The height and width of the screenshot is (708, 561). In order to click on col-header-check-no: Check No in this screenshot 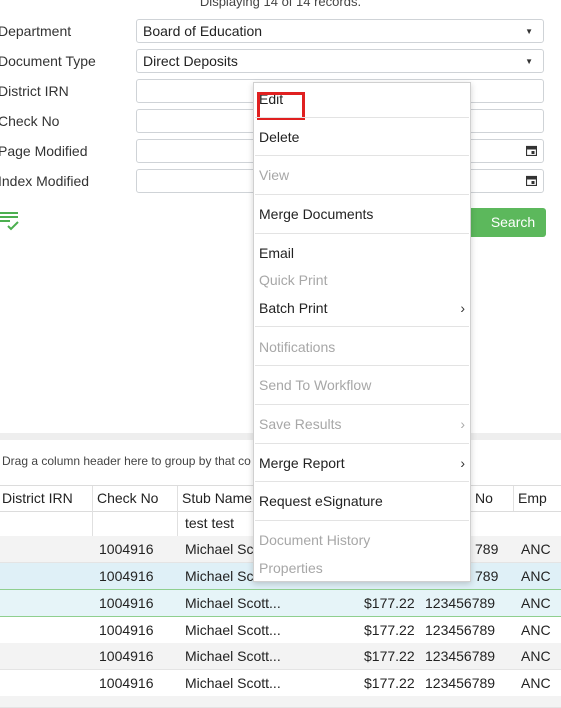, I will do `click(127, 498)`.